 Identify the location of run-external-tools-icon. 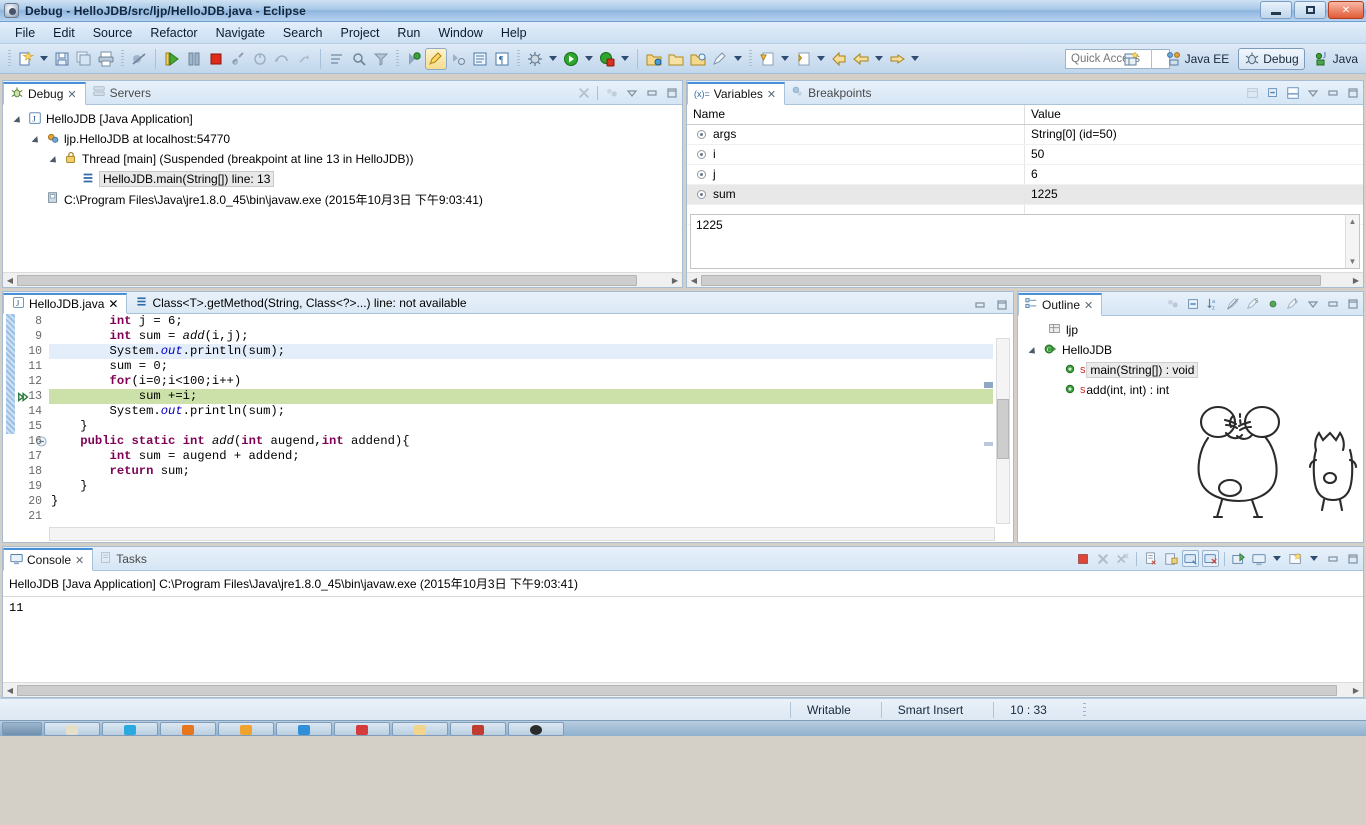
(607, 59).